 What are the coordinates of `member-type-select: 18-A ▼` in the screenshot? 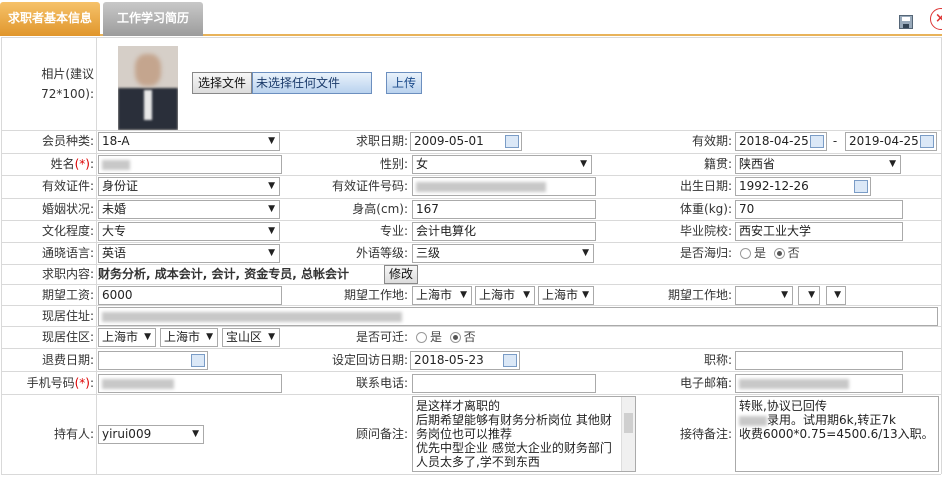 It's located at (189, 141).